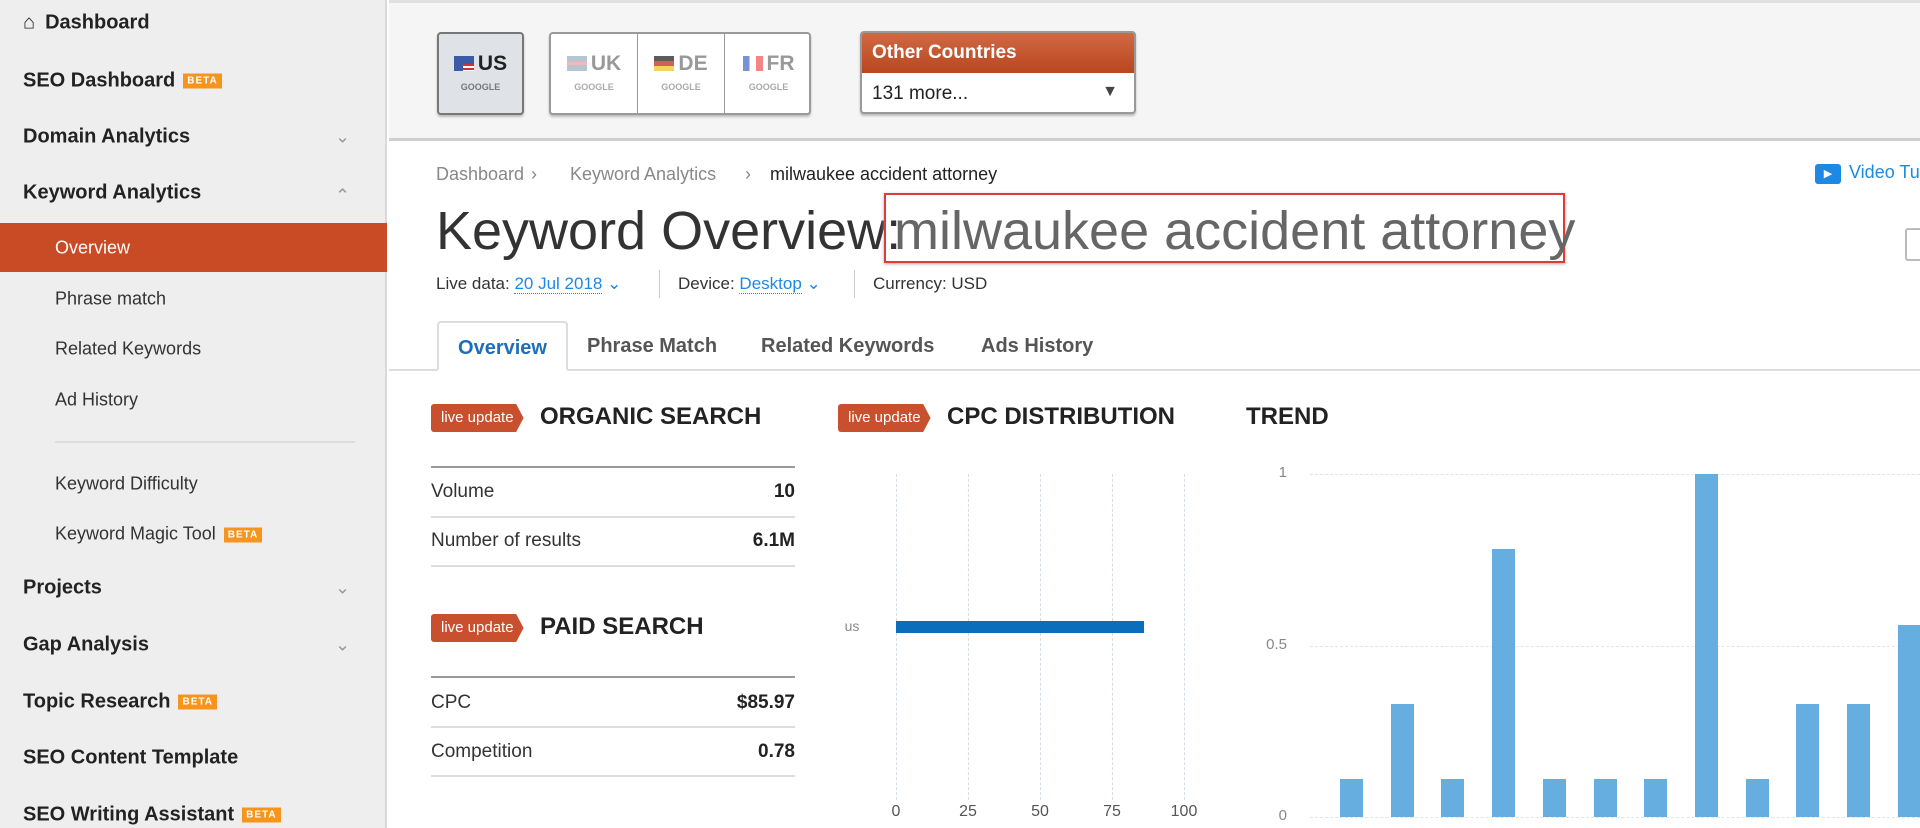 The image size is (1920, 828). Describe the element at coordinates (1184, 811) in the screenshot. I see `cpc-x-tick-label: 100` at that location.